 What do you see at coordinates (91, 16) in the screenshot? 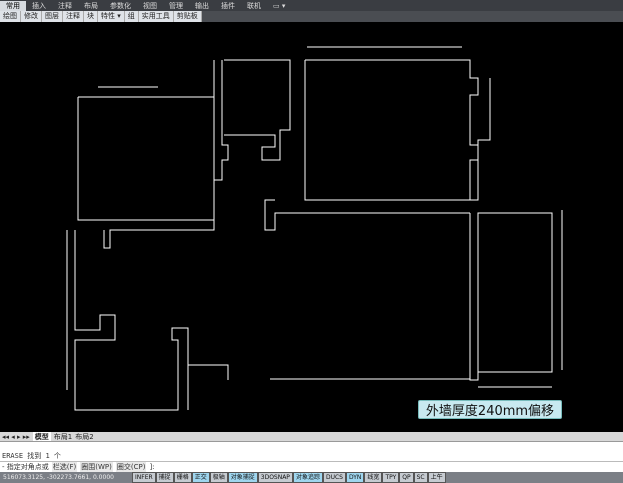
I see `ribbon-panel-4: 块` at bounding box center [91, 16].